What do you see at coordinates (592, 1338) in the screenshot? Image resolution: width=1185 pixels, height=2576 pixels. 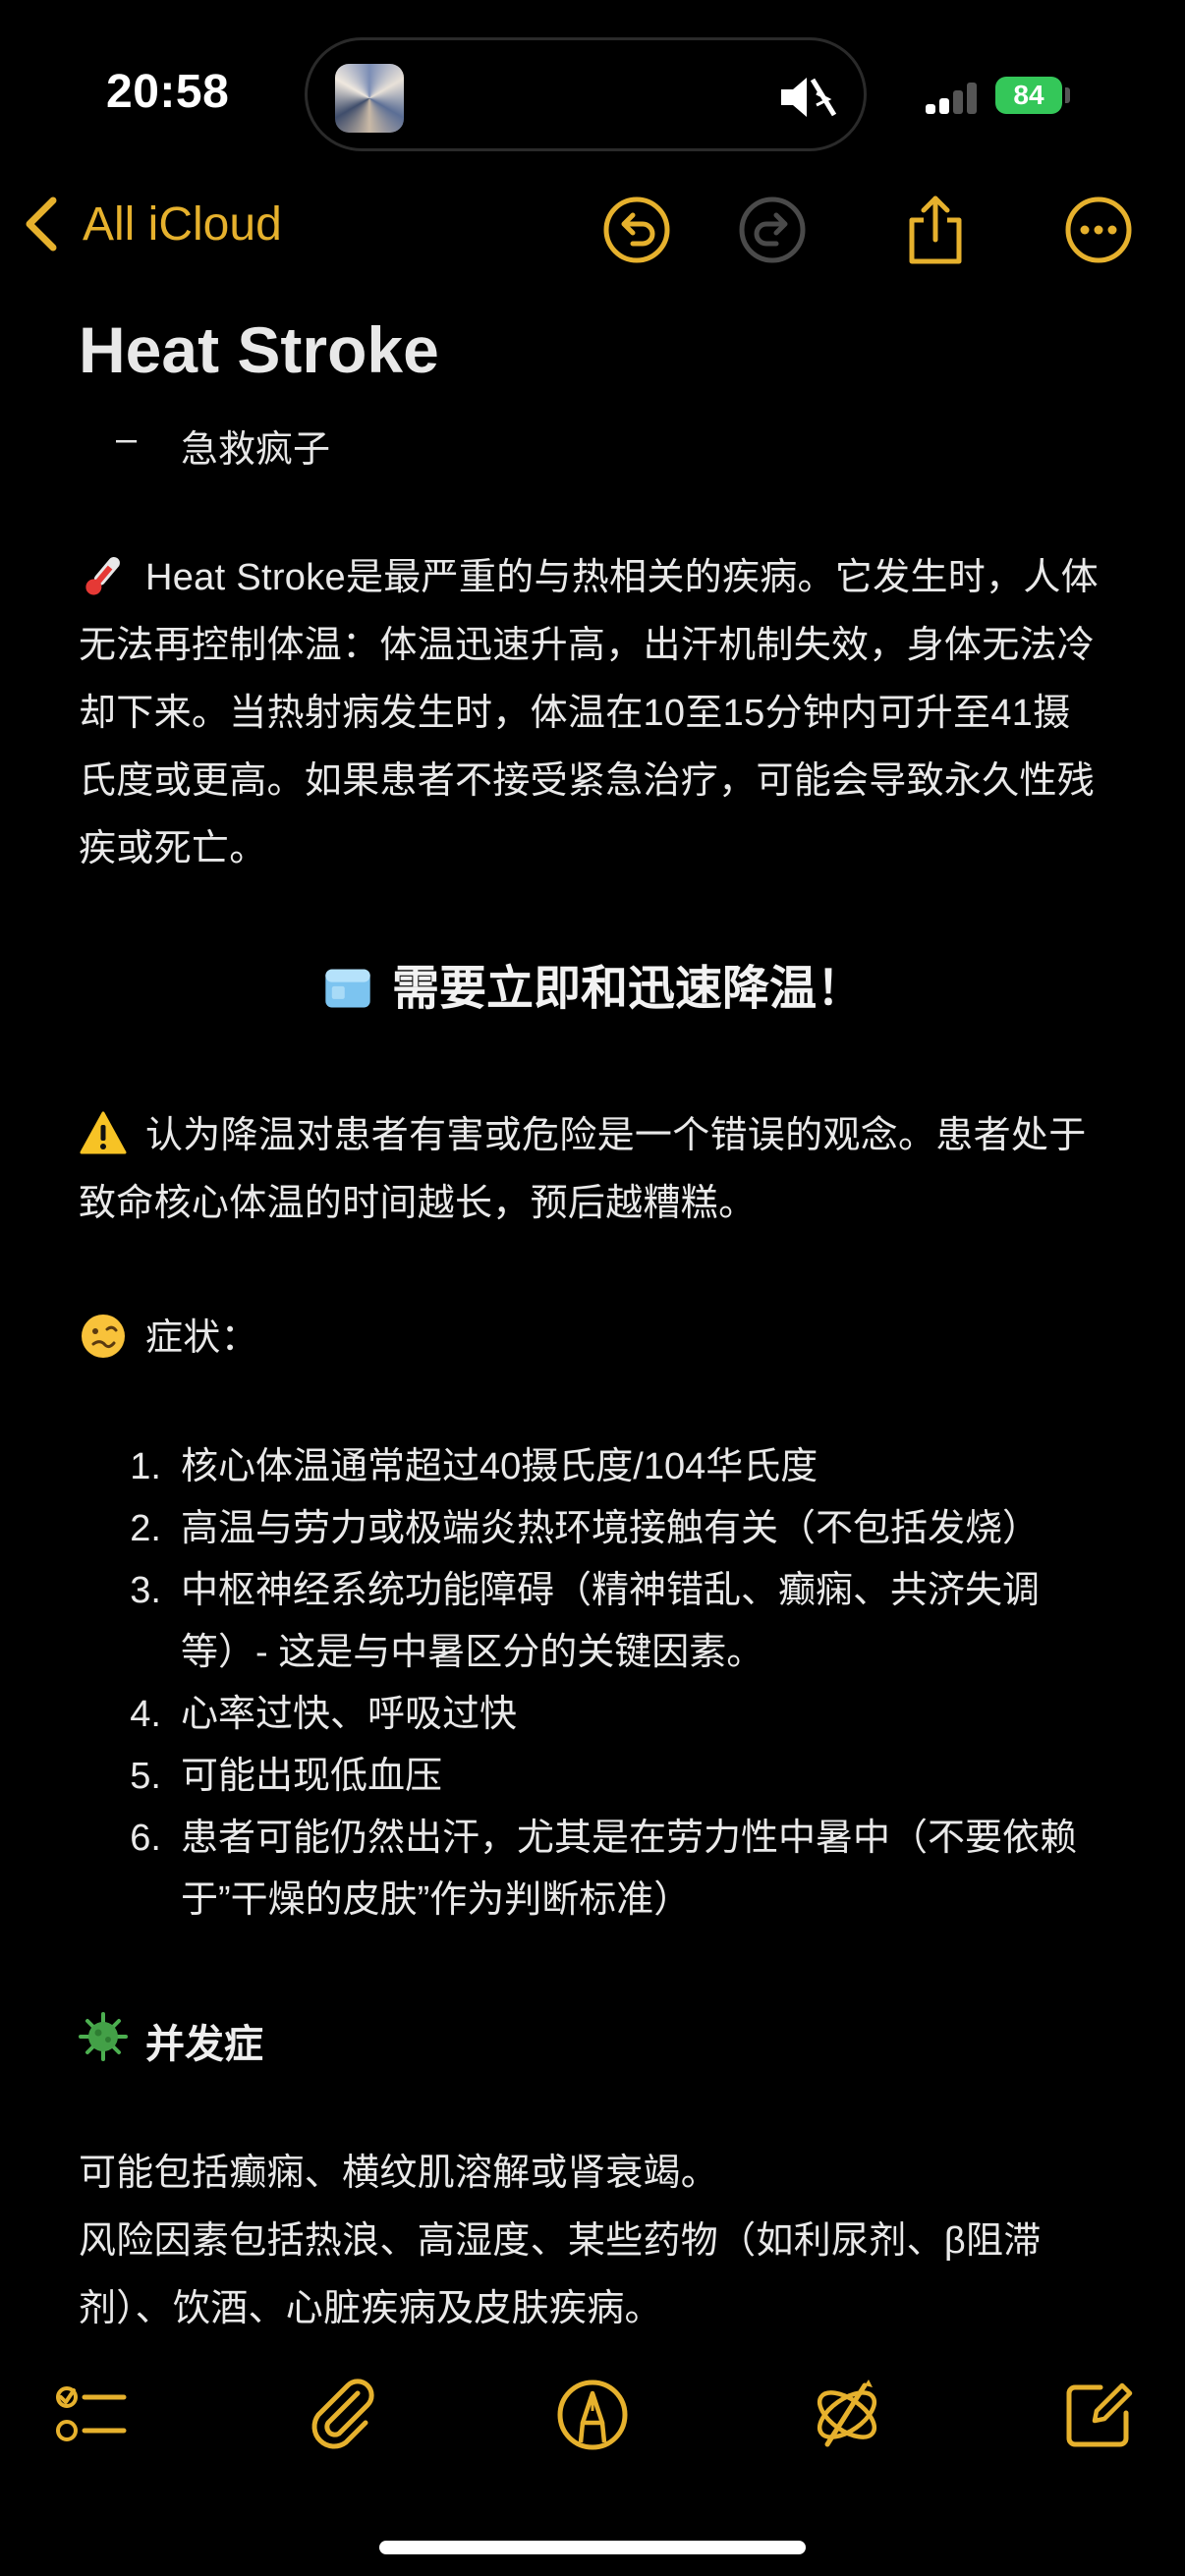 I see `symptoms-label-line: 症状：` at bounding box center [592, 1338].